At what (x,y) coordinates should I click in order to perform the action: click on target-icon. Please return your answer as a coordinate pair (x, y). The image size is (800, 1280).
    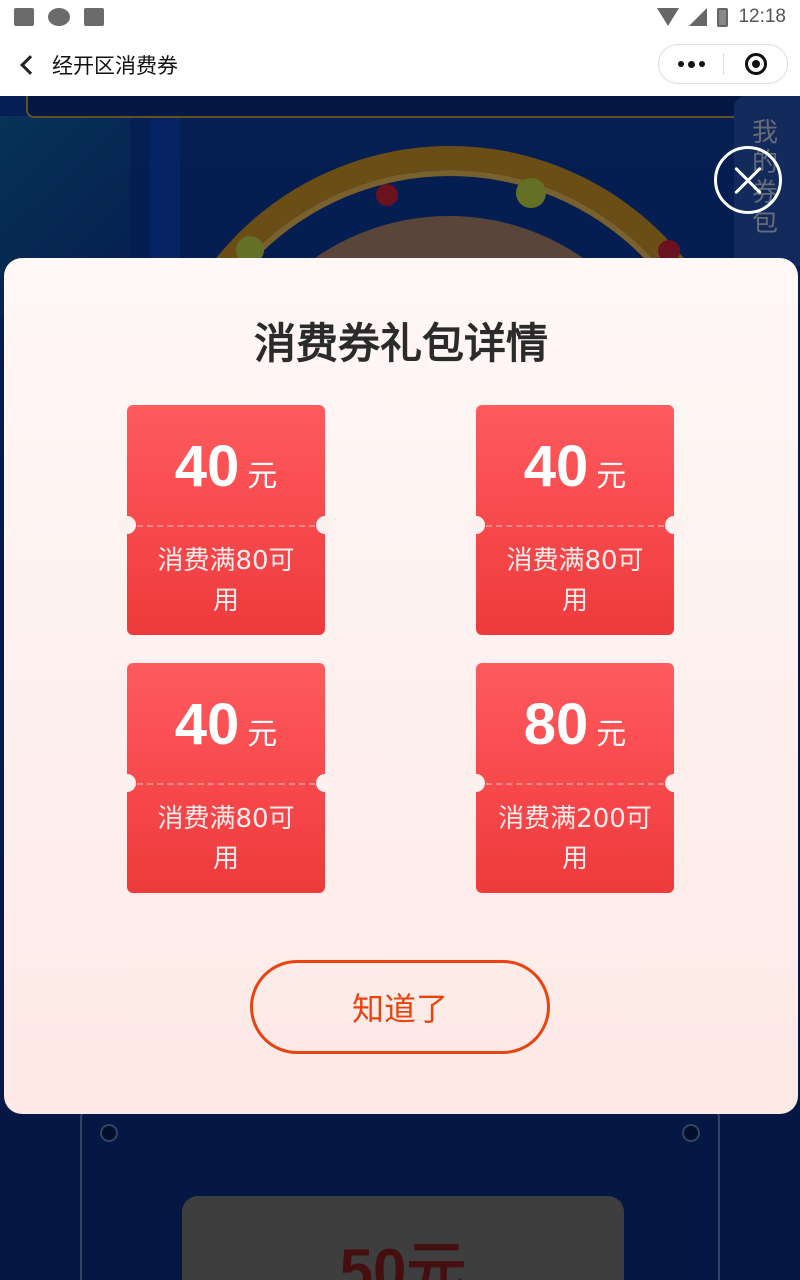
    Looking at the image, I should click on (755, 64).